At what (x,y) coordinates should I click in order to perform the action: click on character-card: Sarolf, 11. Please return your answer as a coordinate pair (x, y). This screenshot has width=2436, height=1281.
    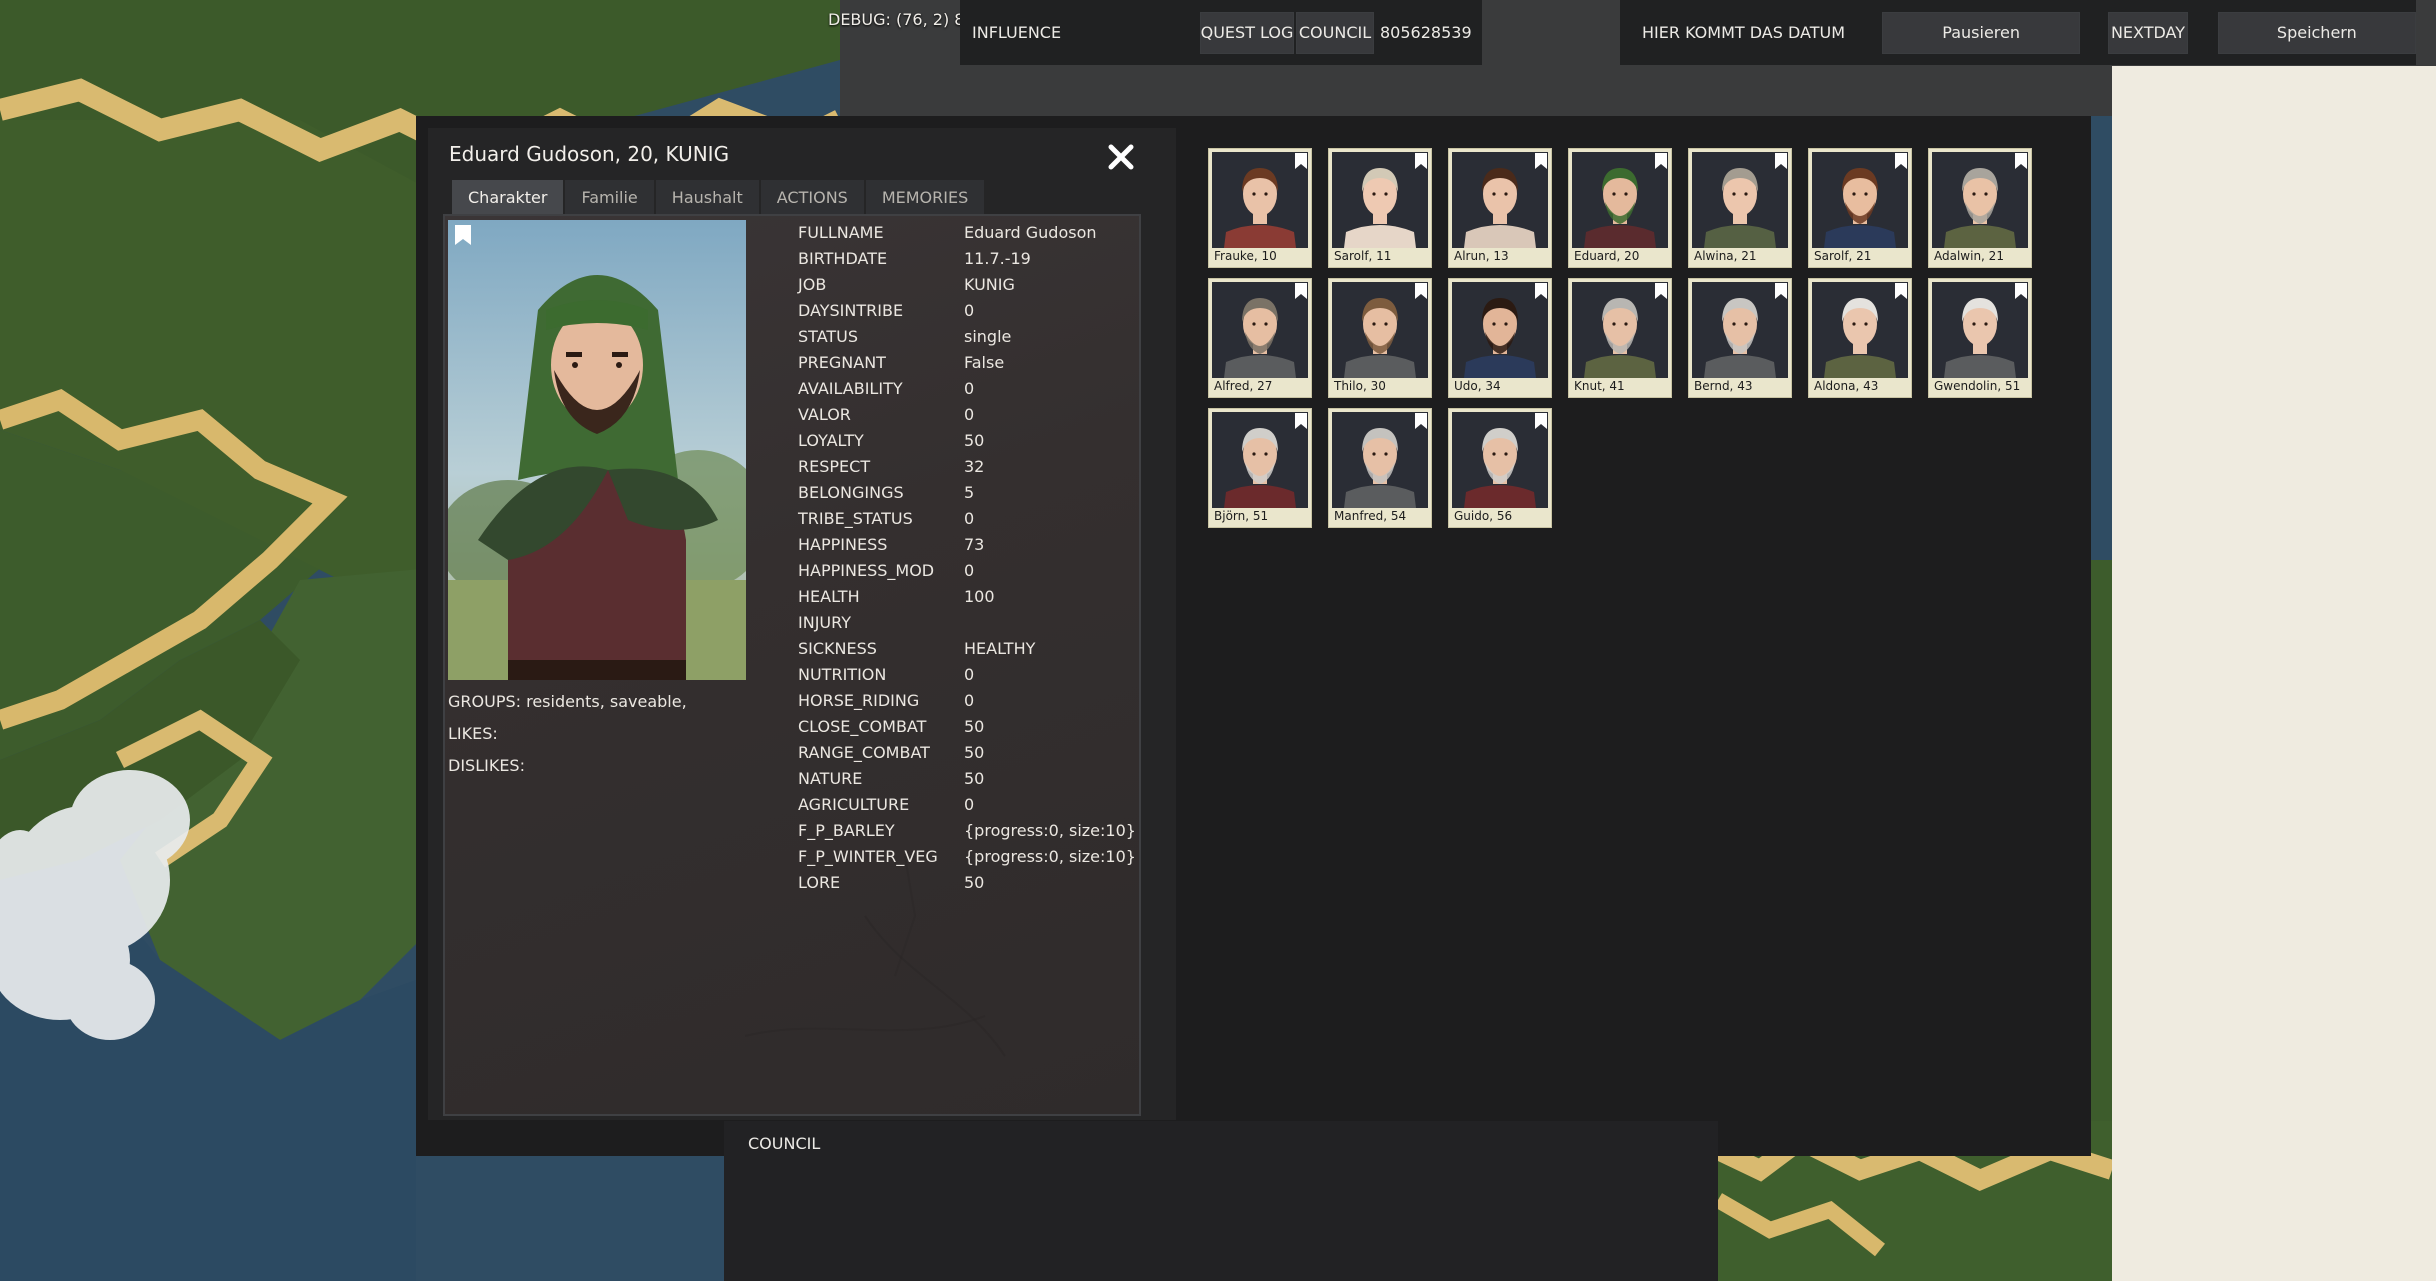
    Looking at the image, I should click on (1380, 208).